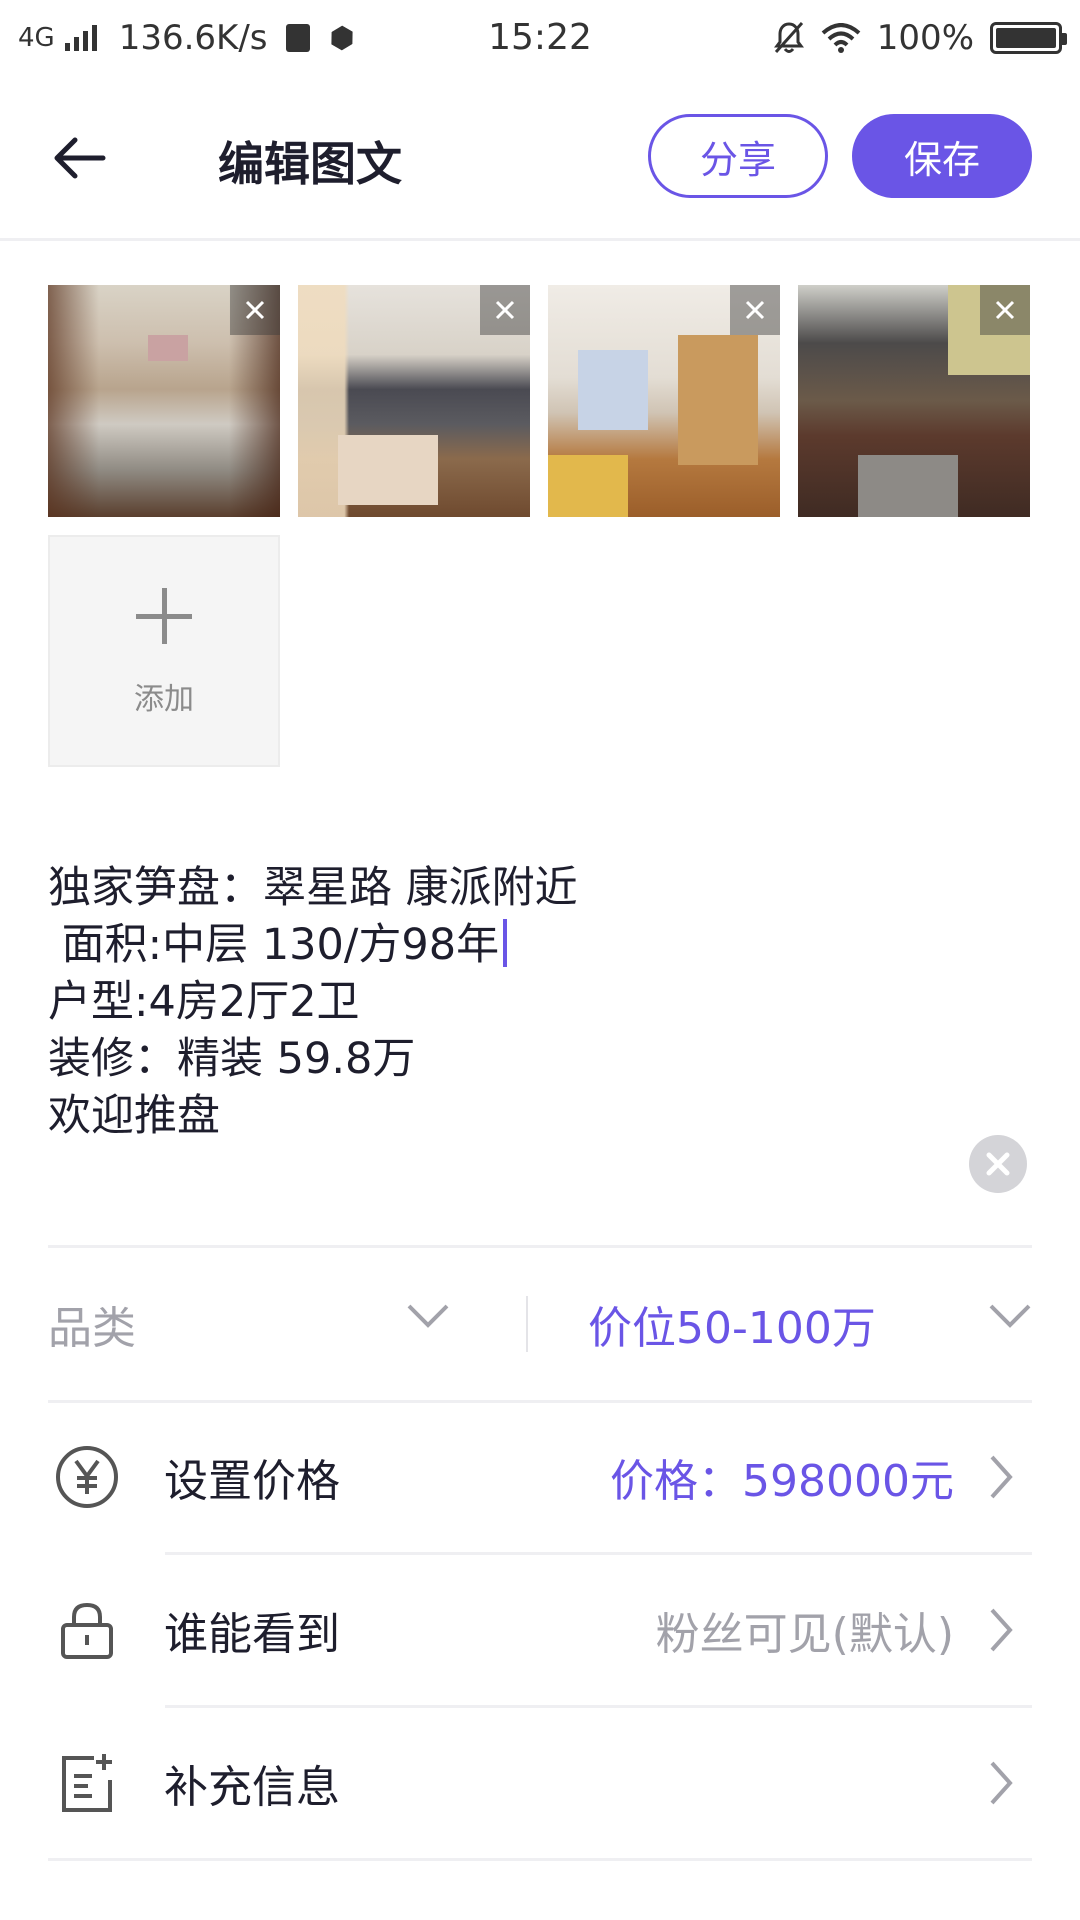 The width and height of the screenshot is (1080, 1920). I want to click on divider, so click(540, 1859).